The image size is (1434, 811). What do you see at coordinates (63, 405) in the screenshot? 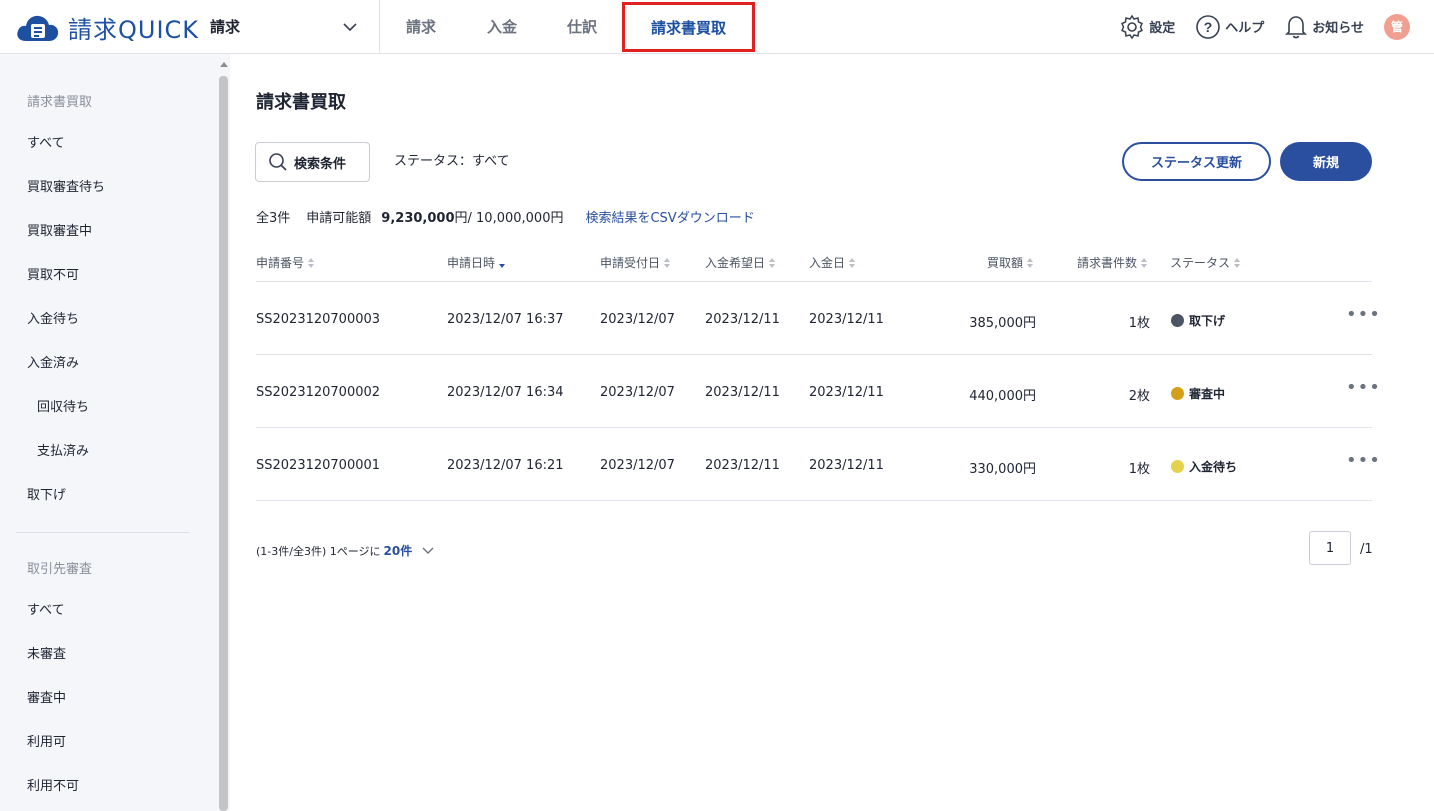
I see `sidebar-item-awaiting-collection: 回収待ち` at bounding box center [63, 405].